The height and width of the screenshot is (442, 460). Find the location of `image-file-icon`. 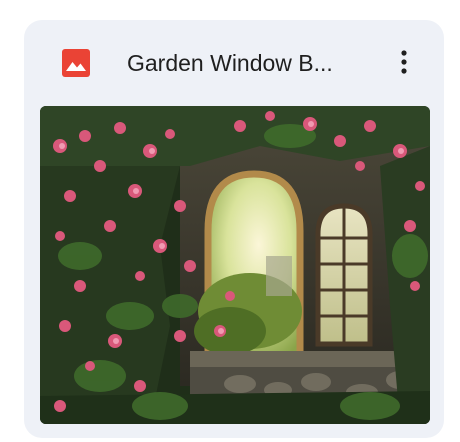

image-file-icon is located at coordinates (76, 63).